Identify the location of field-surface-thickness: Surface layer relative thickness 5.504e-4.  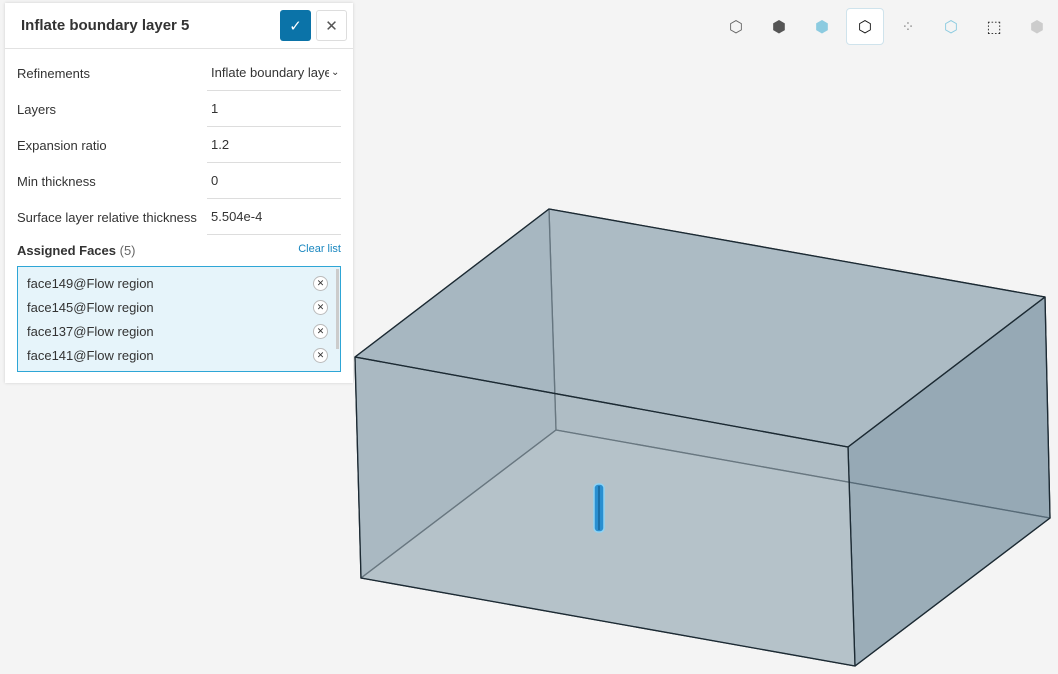
(179, 217).